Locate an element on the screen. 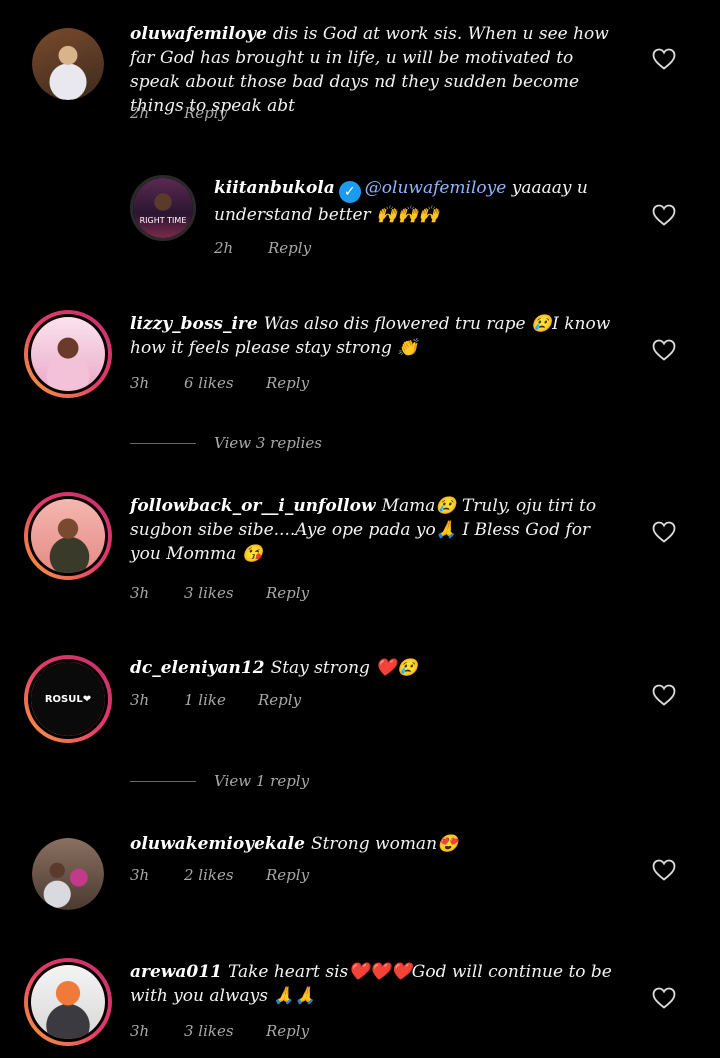  comment-body: Strong woman😍 is located at coordinates (384, 844).